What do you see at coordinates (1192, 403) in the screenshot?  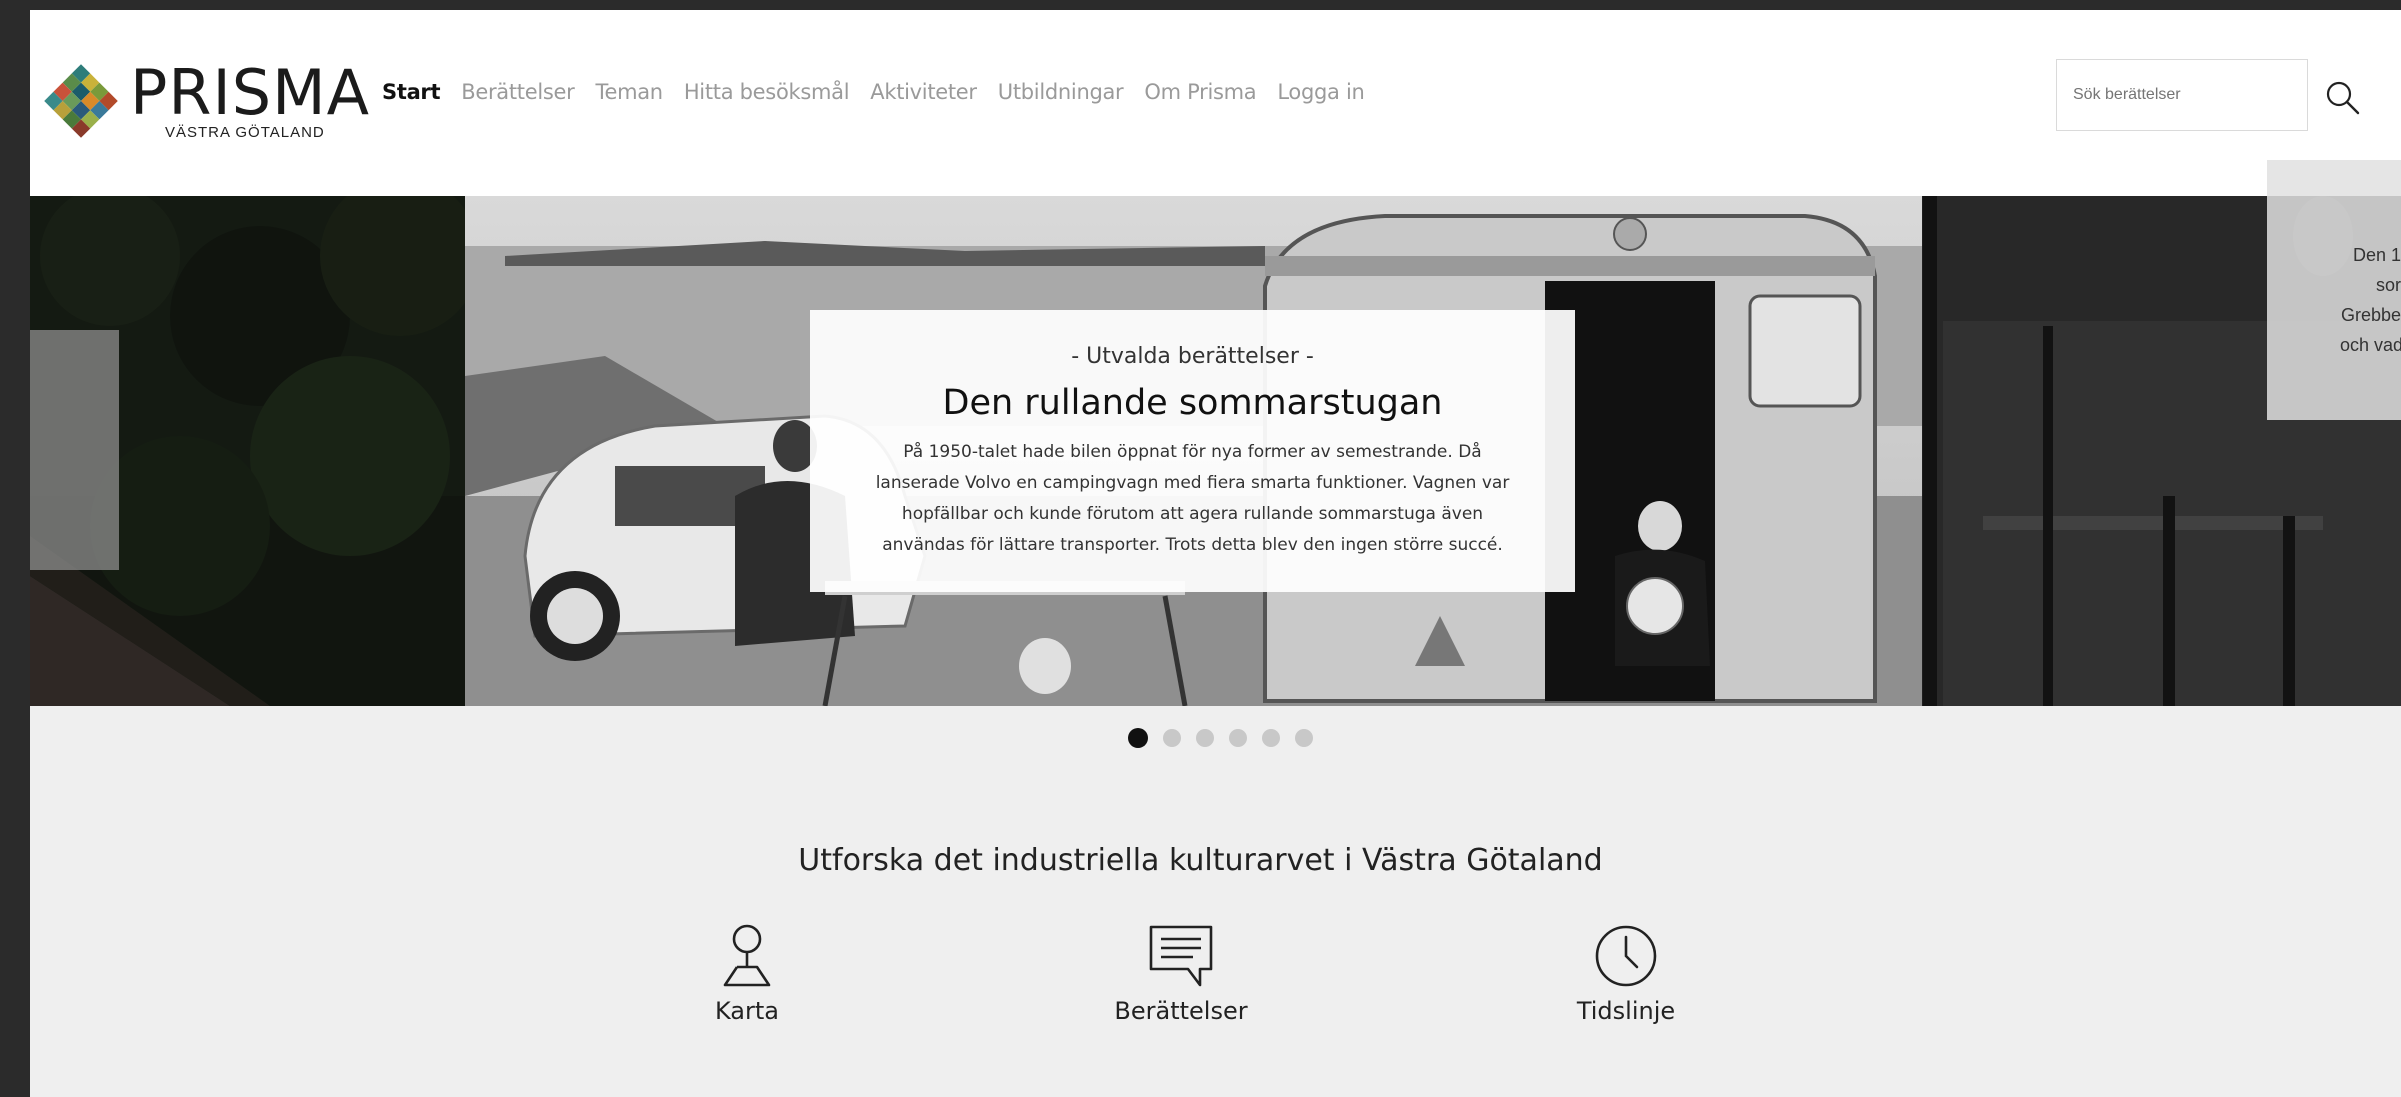 I see `featured-title: Den rullande sommarstugan` at bounding box center [1192, 403].